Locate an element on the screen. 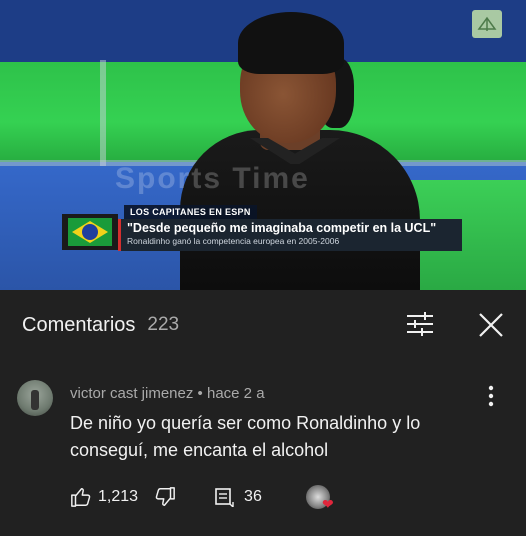 This screenshot has width=526, height=536. comments-count: 223 is located at coordinates (163, 324).